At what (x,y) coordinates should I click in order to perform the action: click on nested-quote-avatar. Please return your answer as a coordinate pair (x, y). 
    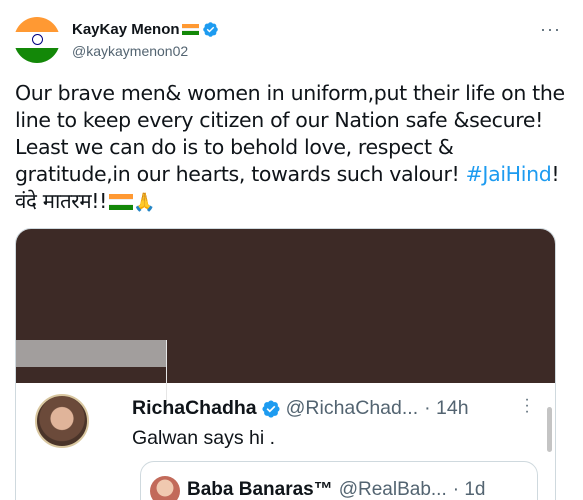
    Looking at the image, I should click on (165, 488).